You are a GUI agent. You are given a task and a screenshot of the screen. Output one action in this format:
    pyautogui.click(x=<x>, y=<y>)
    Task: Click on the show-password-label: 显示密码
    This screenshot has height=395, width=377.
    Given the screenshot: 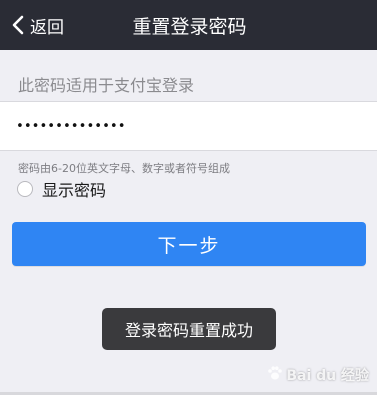 What is the action you would take?
    pyautogui.click(x=74, y=190)
    